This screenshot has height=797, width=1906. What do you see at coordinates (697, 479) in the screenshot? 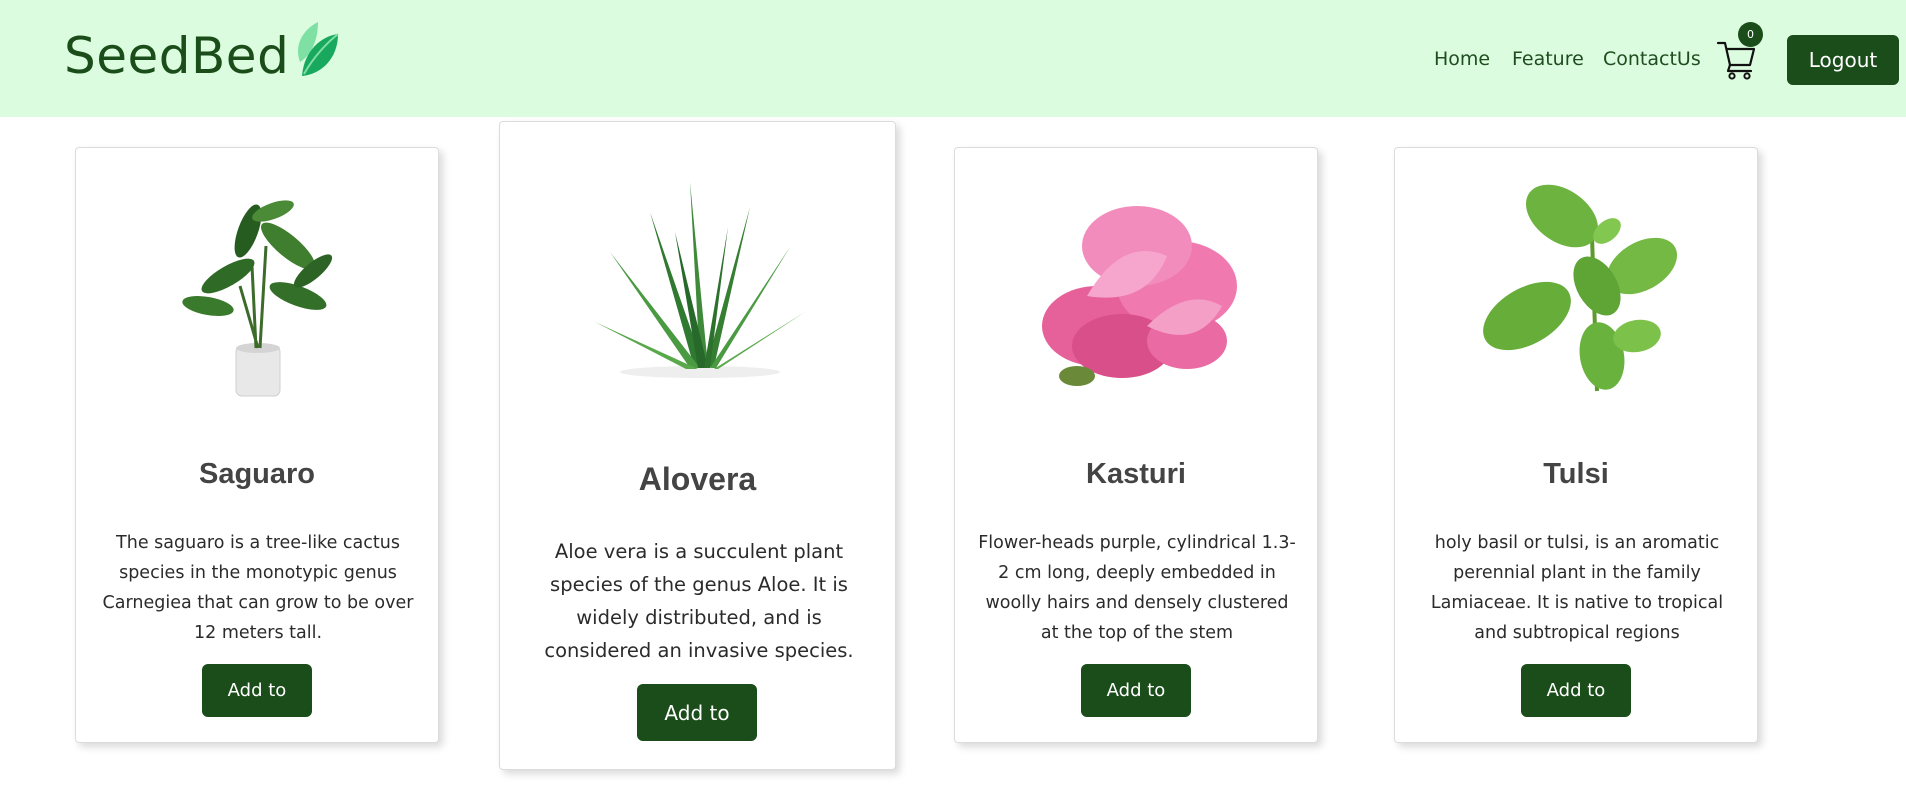
I see `product-title: Alovera` at bounding box center [697, 479].